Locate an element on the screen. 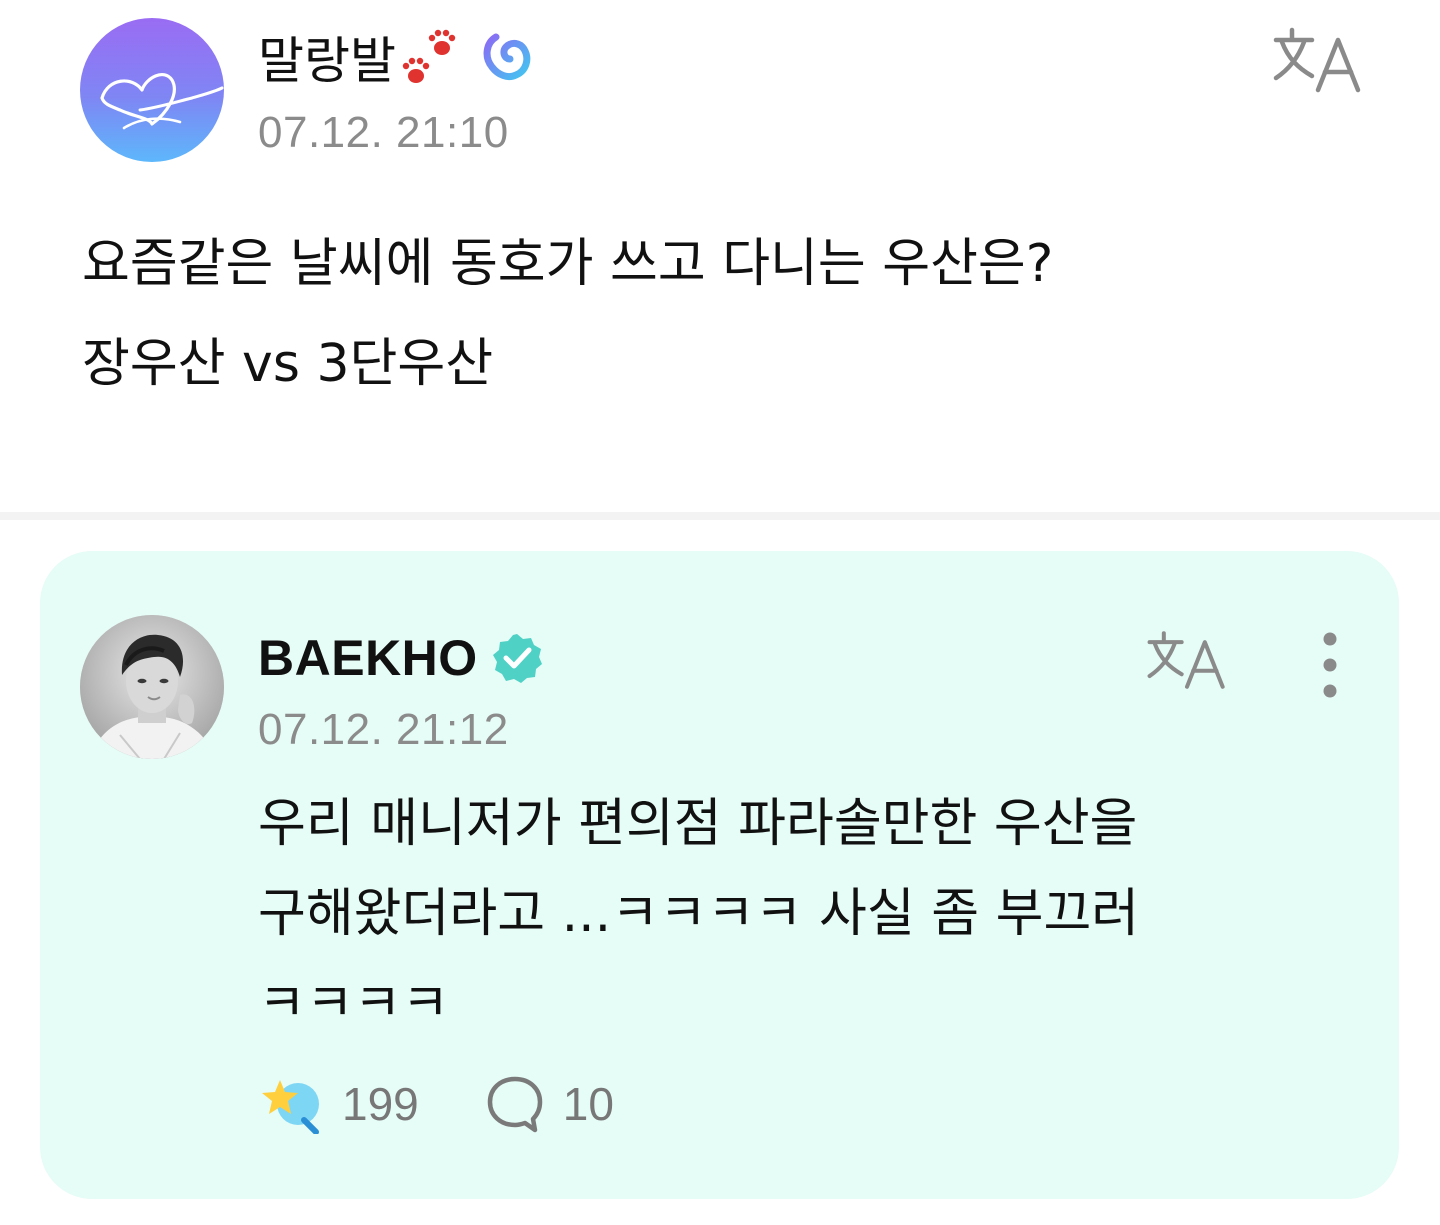 The image size is (1440, 1225). heart-avatar-icon is located at coordinates (162, 101).